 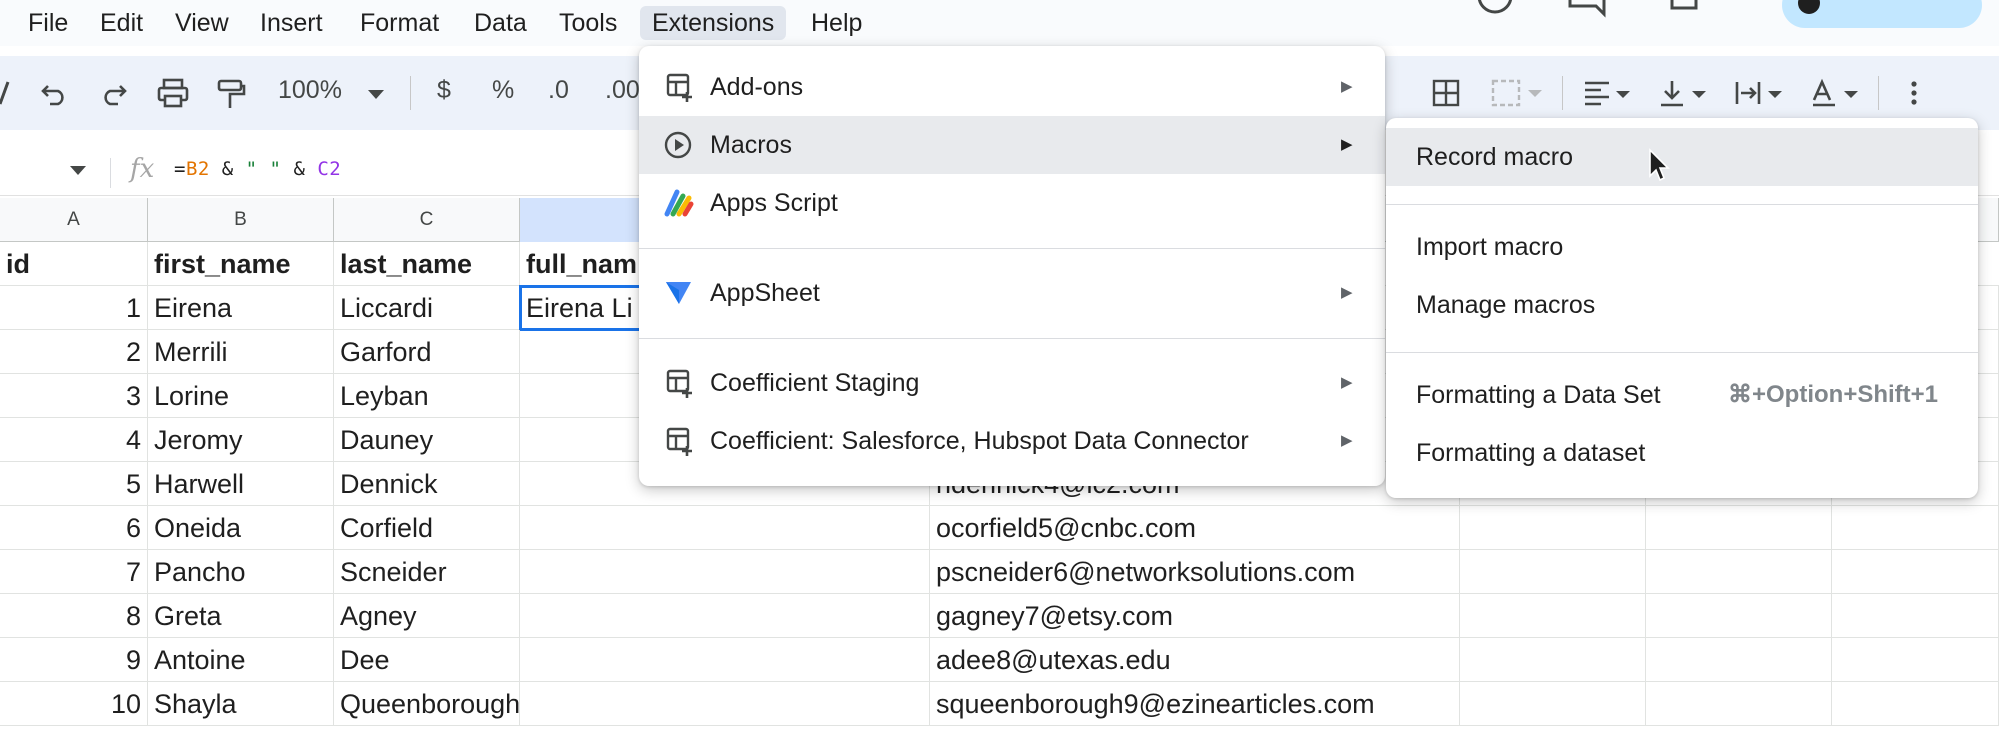 I want to click on cell-first-name: Merrili, so click(x=241, y=352).